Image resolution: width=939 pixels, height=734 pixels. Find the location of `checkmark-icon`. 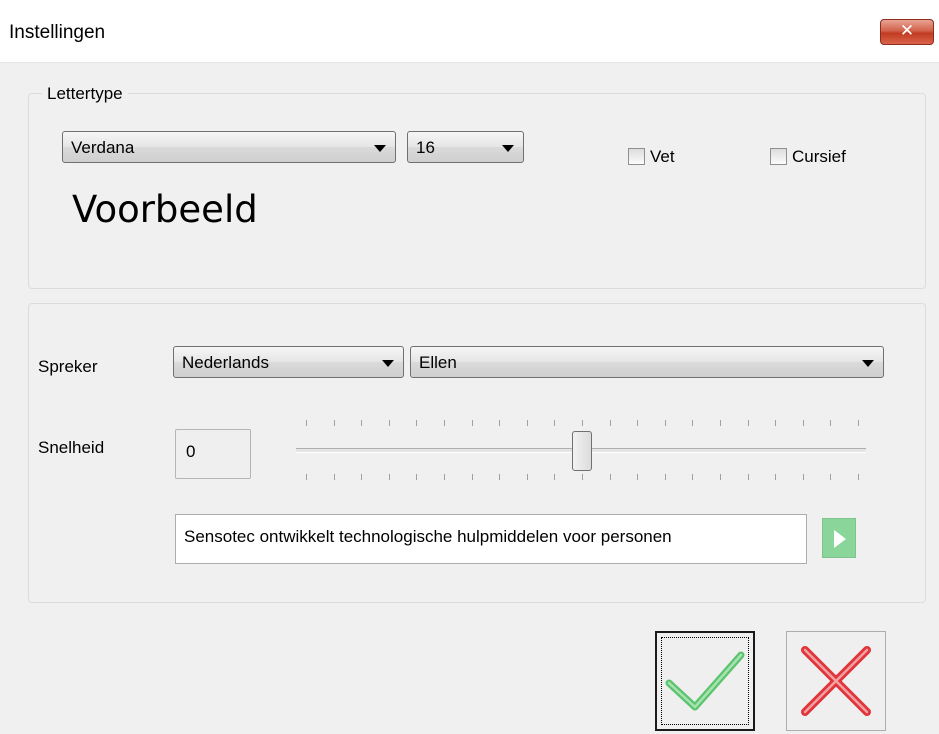

checkmark-icon is located at coordinates (705, 681).